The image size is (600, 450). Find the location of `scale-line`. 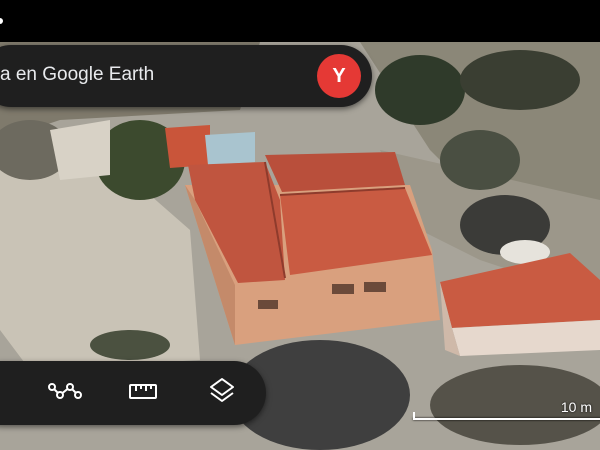

scale-line is located at coordinates (506, 419).